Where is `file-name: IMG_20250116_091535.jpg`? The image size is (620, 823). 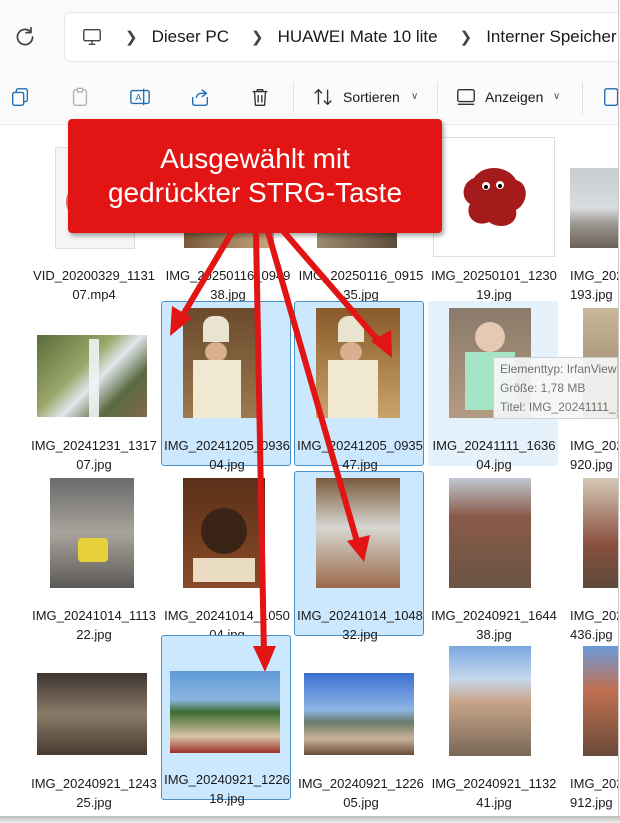 file-name: IMG_20250116_091535.jpg is located at coordinates (361, 285).